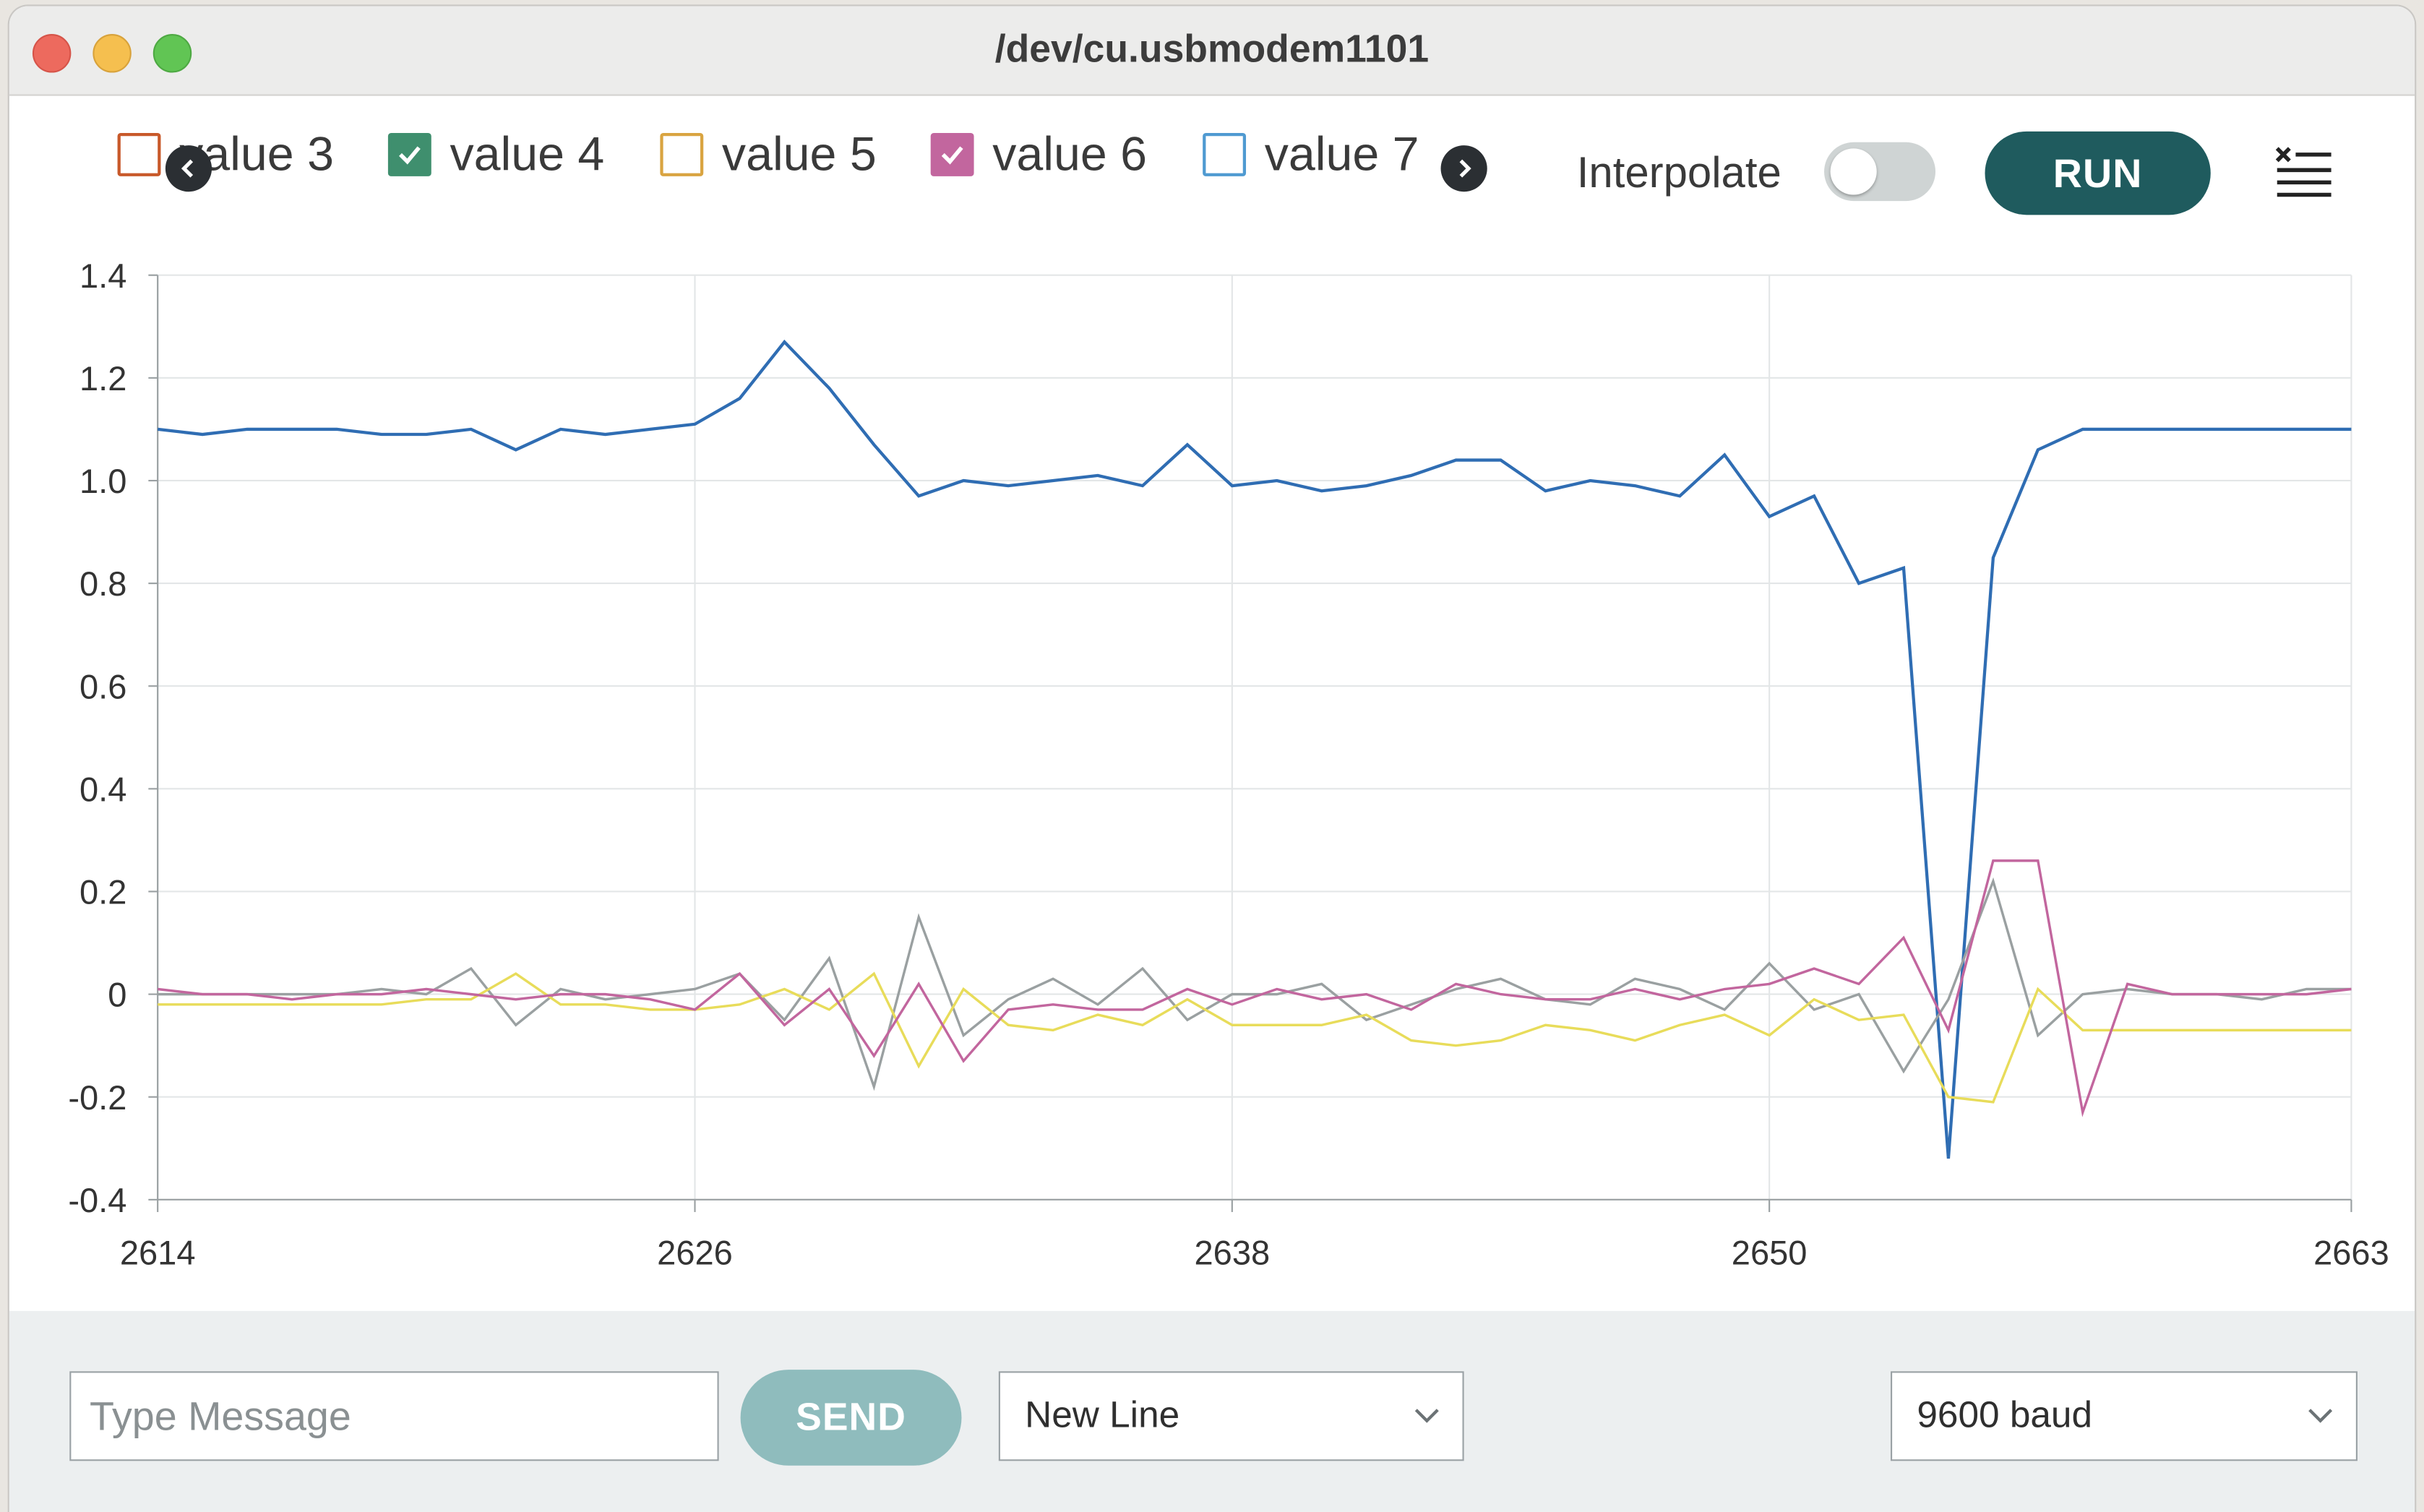  What do you see at coordinates (102, 481) in the screenshot?
I see `y-tick-label: 1.0` at bounding box center [102, 481].